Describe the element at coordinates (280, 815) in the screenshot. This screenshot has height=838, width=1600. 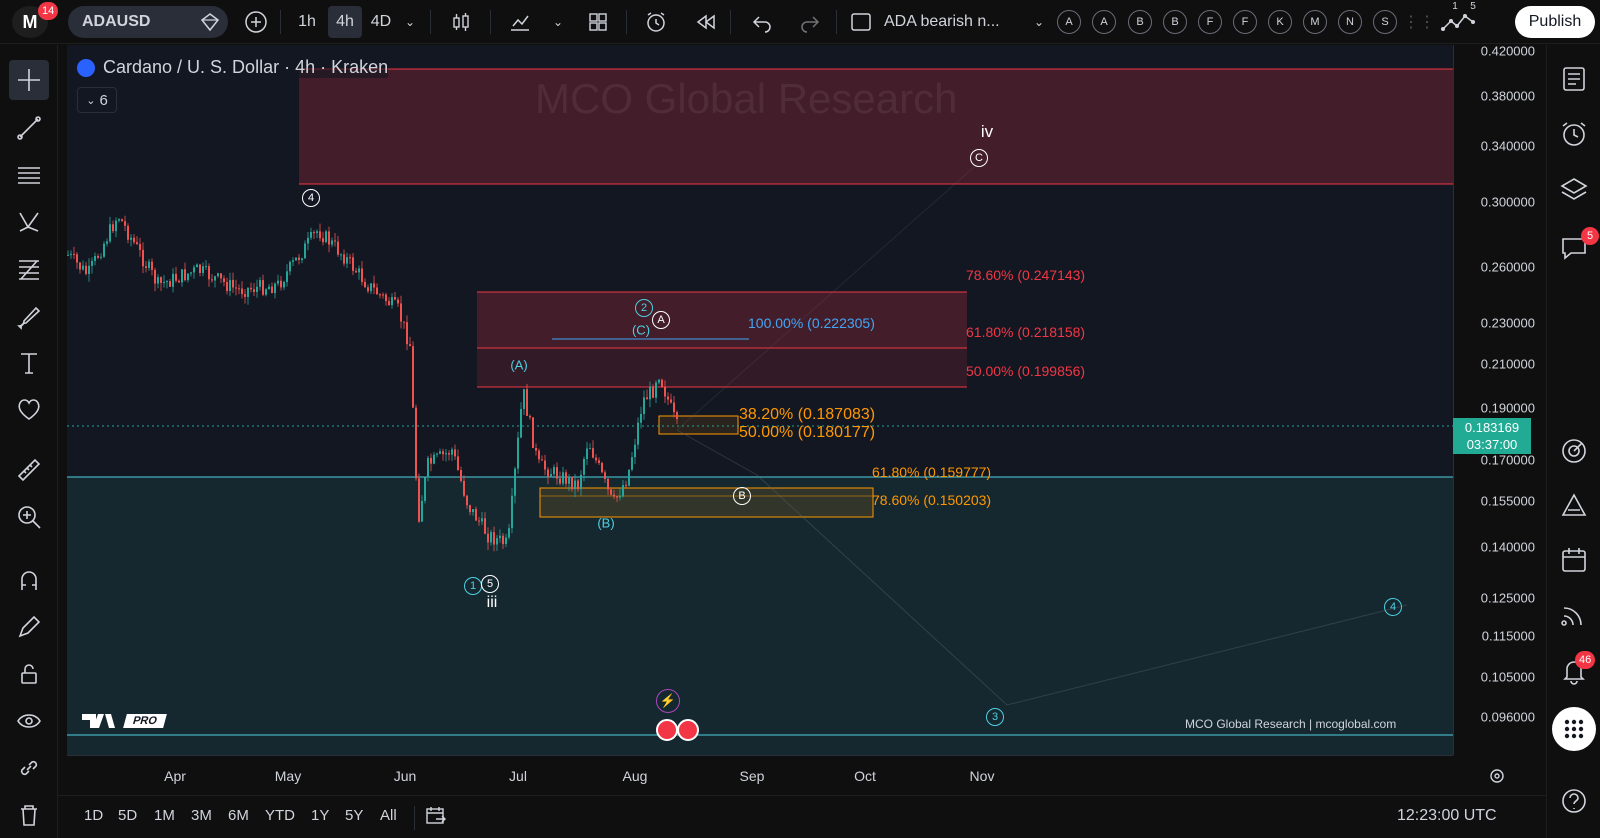
I see `range-ytd: YTD` at that location.